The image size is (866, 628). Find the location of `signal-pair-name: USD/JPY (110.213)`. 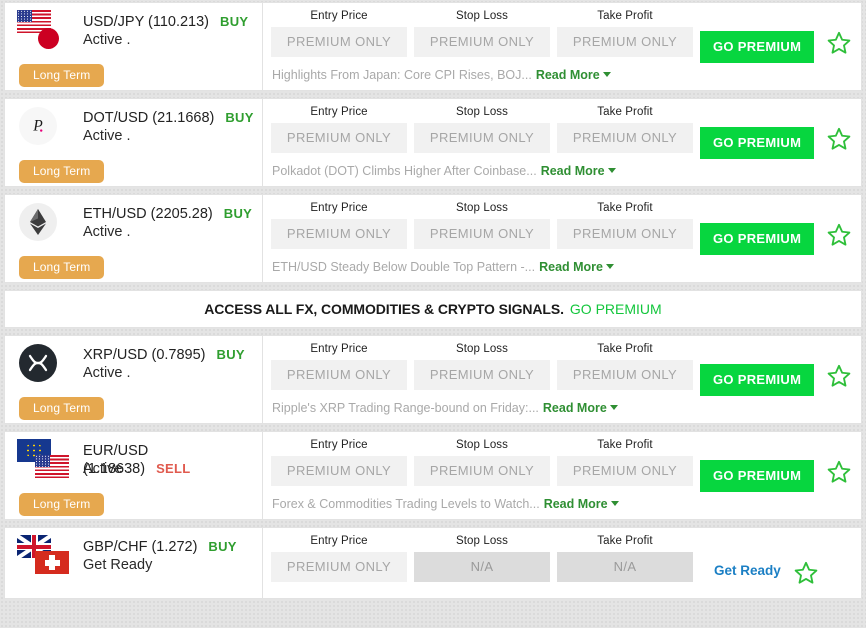

signal-pair-name: USD/JPY (110.213) is located at coordinates (146, 22).